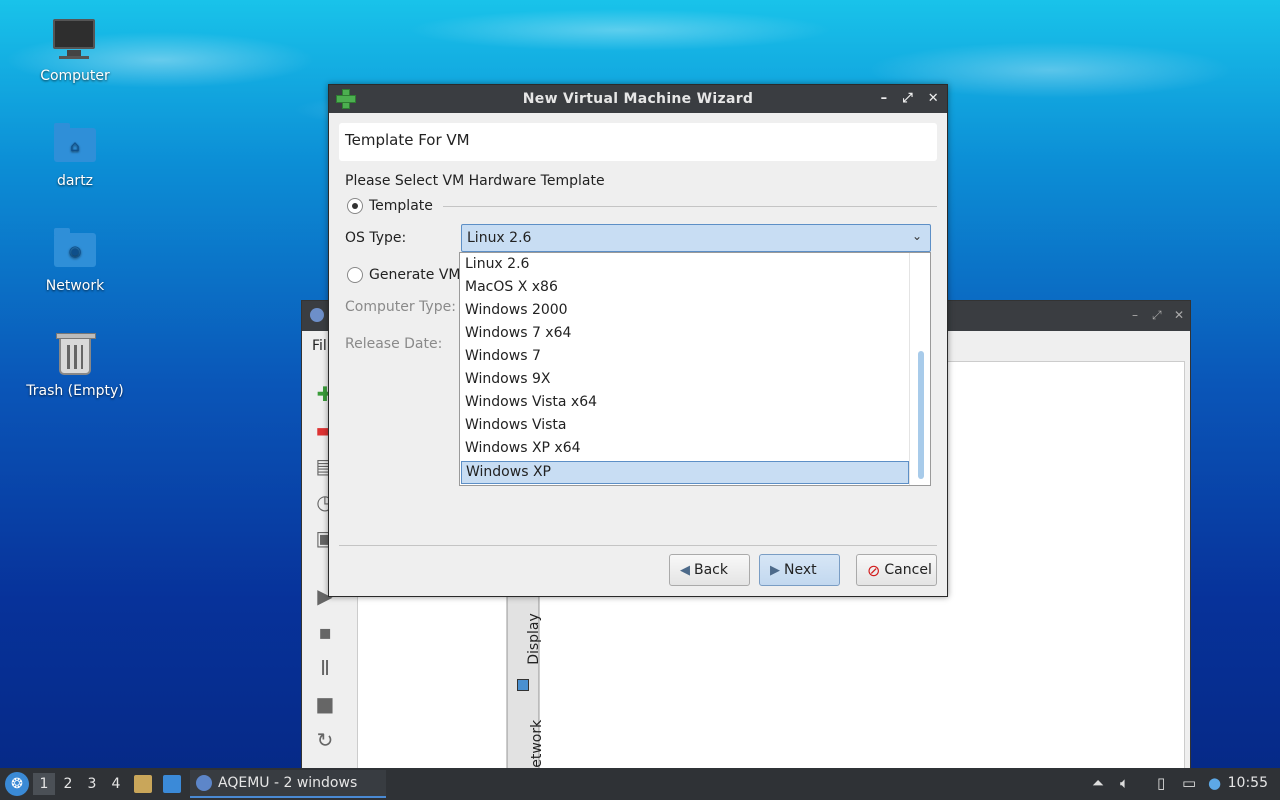  What do you see at coordinates (17, 784) in the screenshot?
I see `start-menu-icon: ❂` at bounding box center [17, 784].